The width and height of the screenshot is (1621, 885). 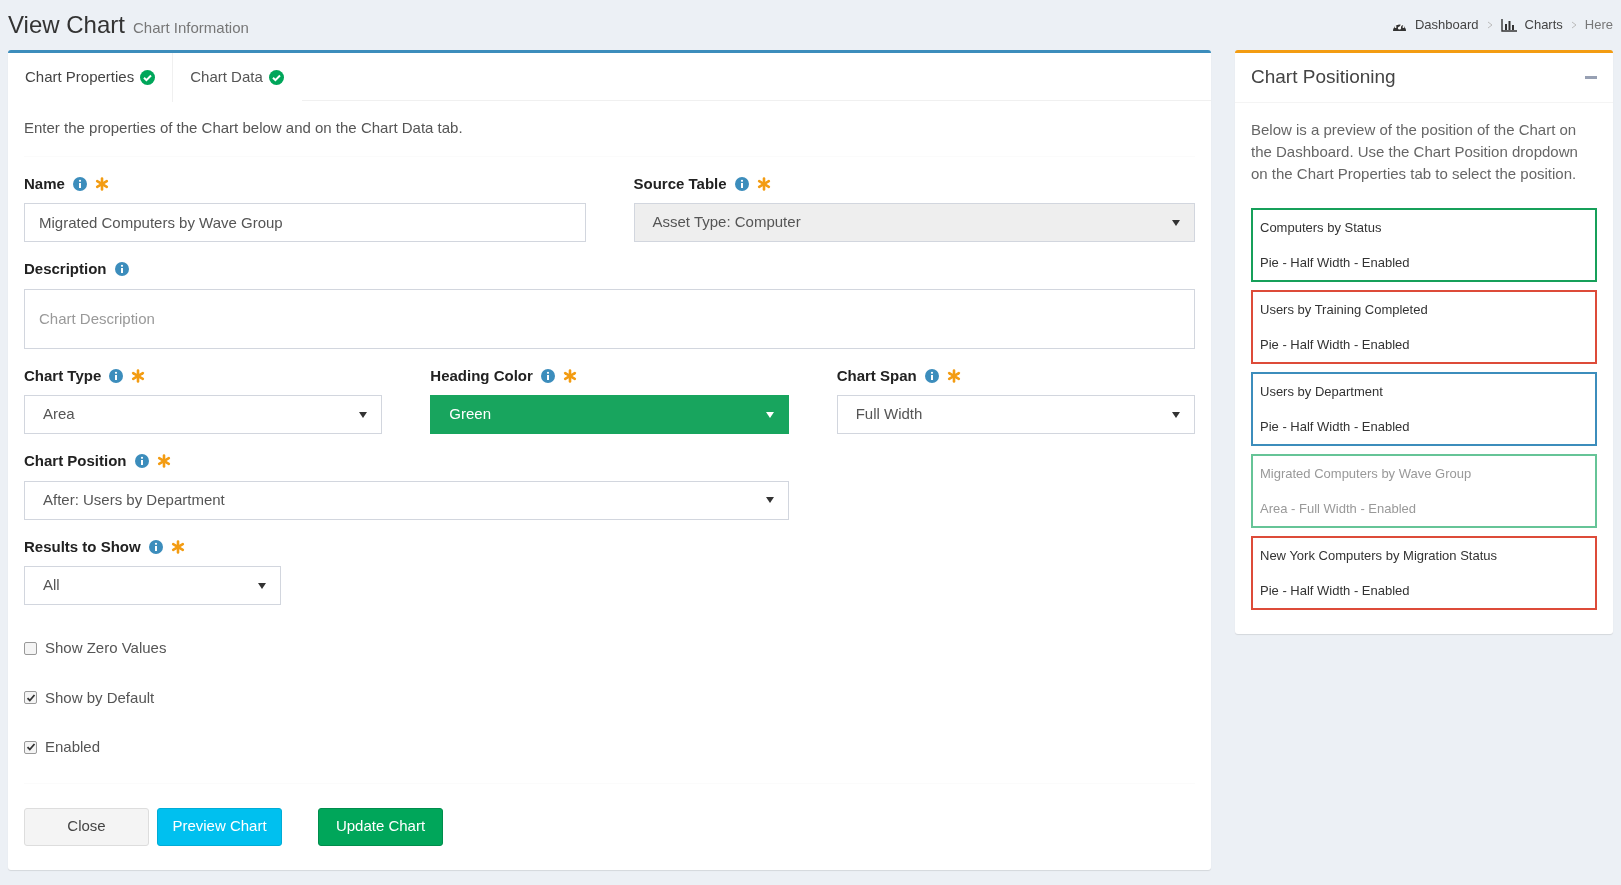 I want to click on text-field: Migrated Computers by Wave Group, so click(x=305, y=222).